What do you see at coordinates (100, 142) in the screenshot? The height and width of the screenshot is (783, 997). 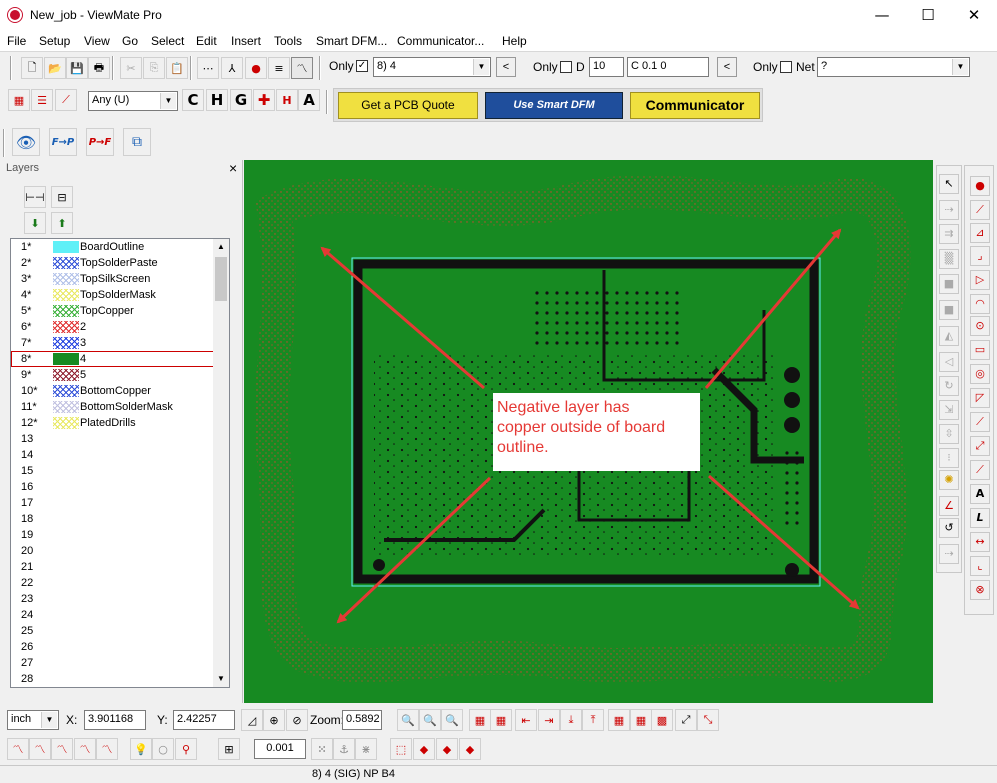 I see `pad-flash-icon: P→F` at bounding box center [100, 142].